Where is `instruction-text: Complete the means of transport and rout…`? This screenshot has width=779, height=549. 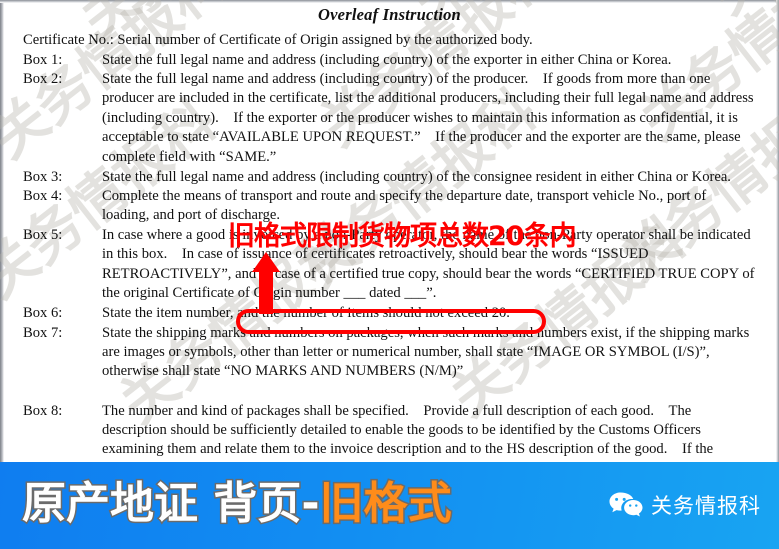 instruction-text: Complete the means of transport and rout… is located at coordinates (404, 206).